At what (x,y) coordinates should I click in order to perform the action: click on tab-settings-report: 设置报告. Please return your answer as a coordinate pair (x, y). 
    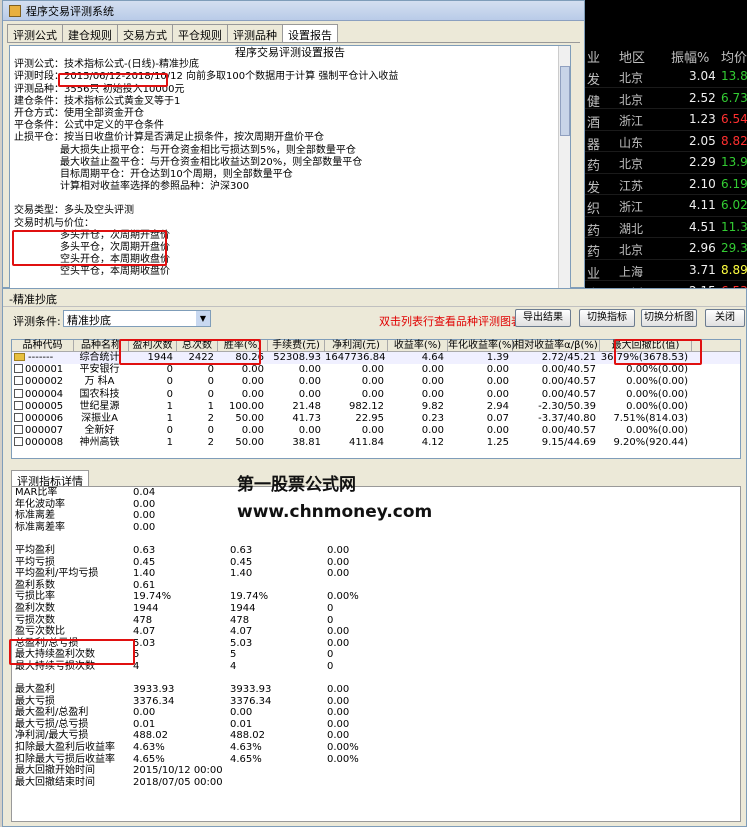
    Looking at the image, I should click on (310, 33).